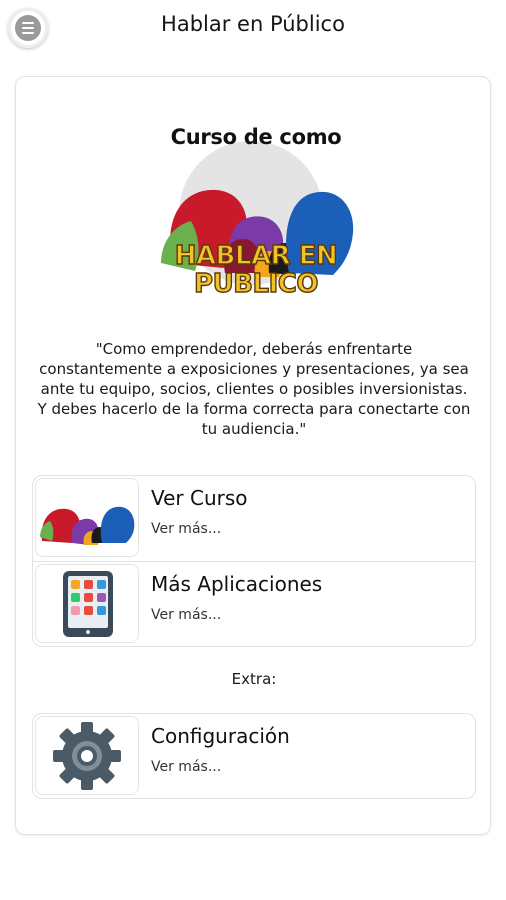 The width and height of the screenshot is (506, 900). What do you see at coordinates (256, 283) in the screenshot?
I see `logo-line-2: PUBLICO` at bounding box center [256, 283].